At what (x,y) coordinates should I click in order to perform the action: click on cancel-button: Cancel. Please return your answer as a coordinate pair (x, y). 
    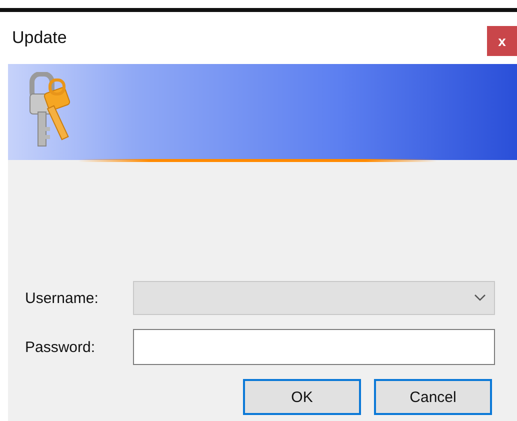
    Looking at the image, I should click on (433, 397).